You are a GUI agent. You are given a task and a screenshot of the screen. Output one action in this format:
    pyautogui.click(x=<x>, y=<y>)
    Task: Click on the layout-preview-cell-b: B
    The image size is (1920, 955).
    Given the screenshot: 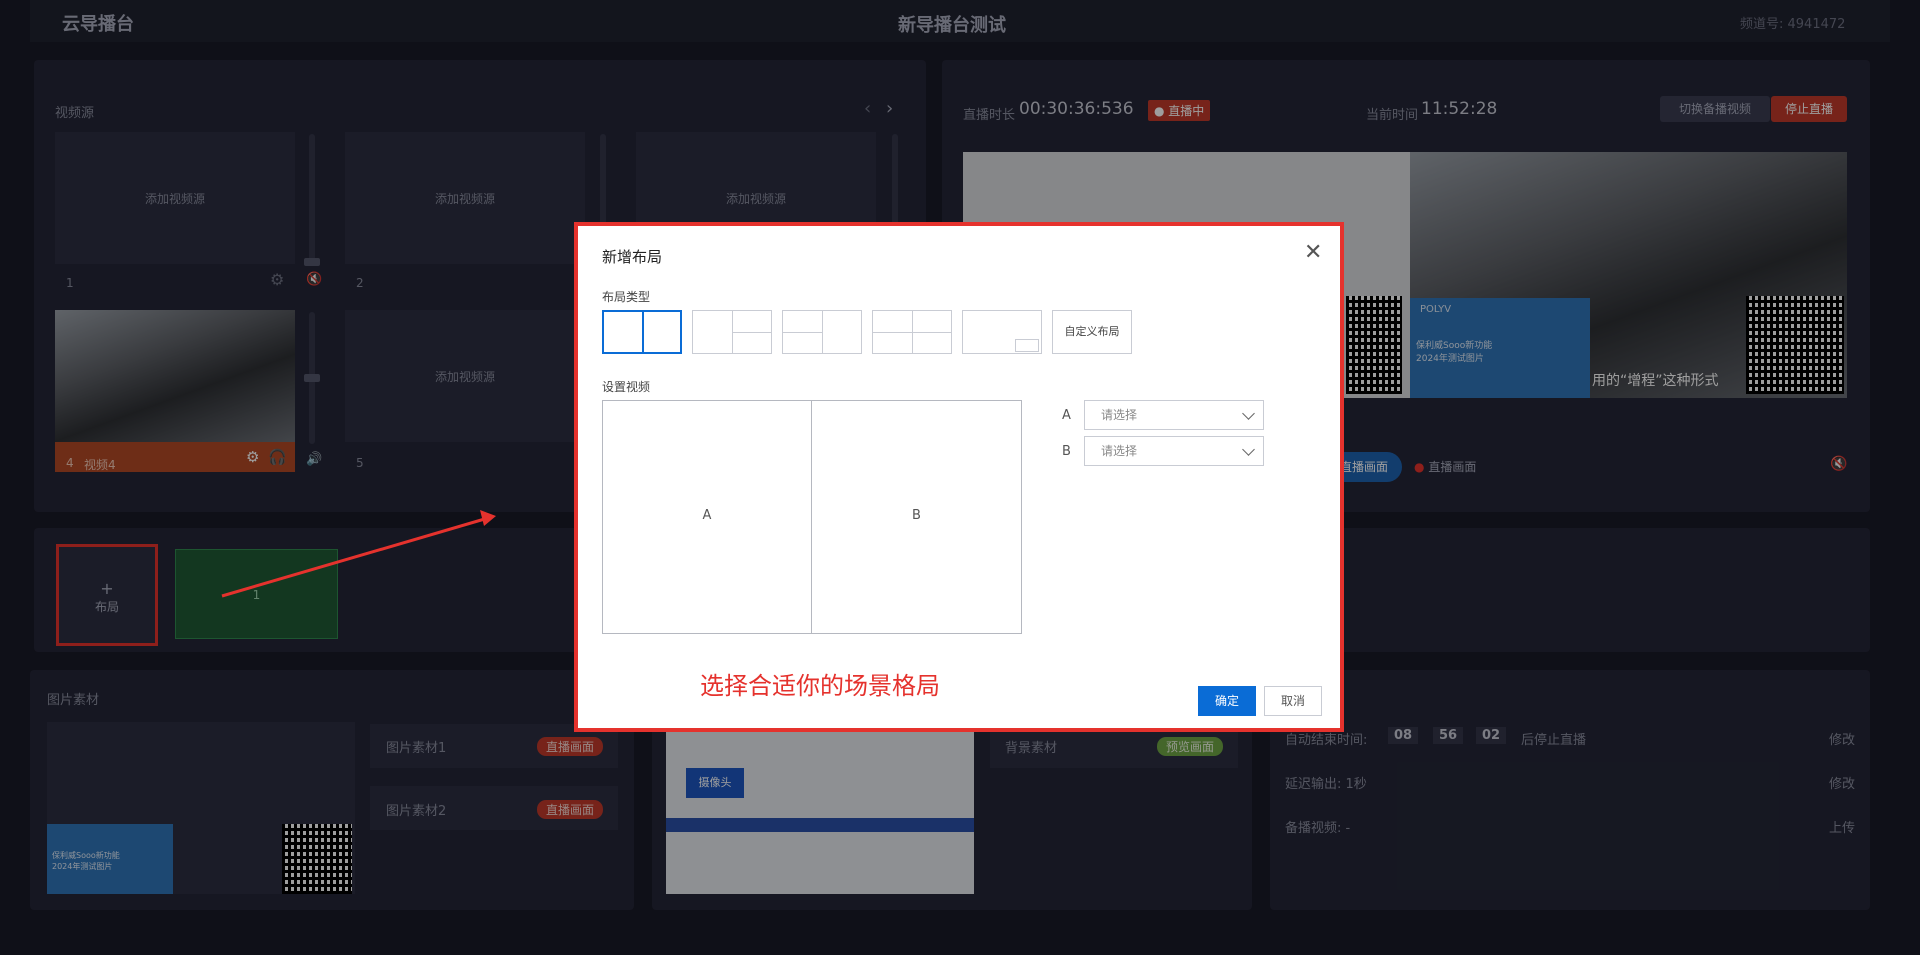 What is the action you would take?
    pyautogui.click(x=916, y=517)
    